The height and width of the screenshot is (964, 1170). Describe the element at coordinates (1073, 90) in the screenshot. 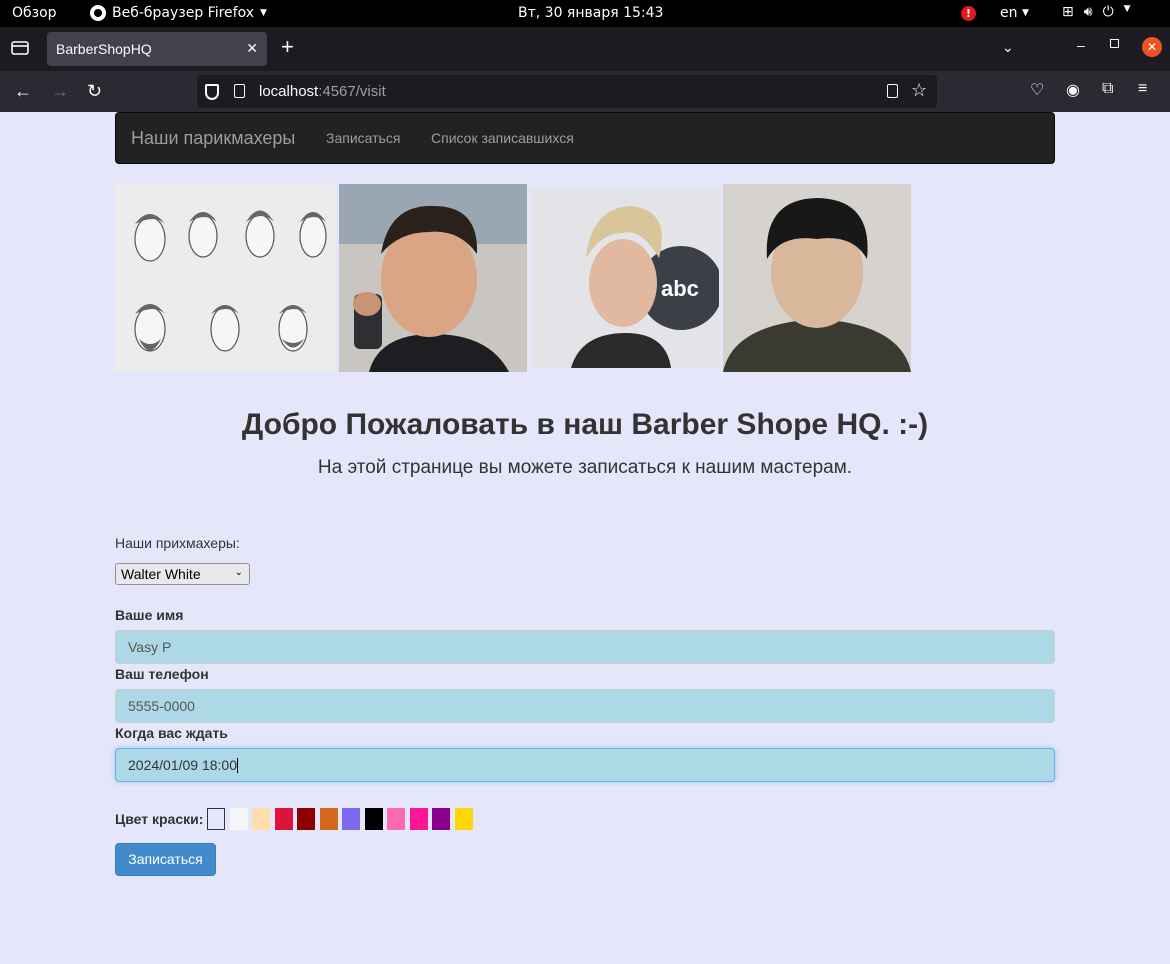

I see `account-icon: ◉` at that location.